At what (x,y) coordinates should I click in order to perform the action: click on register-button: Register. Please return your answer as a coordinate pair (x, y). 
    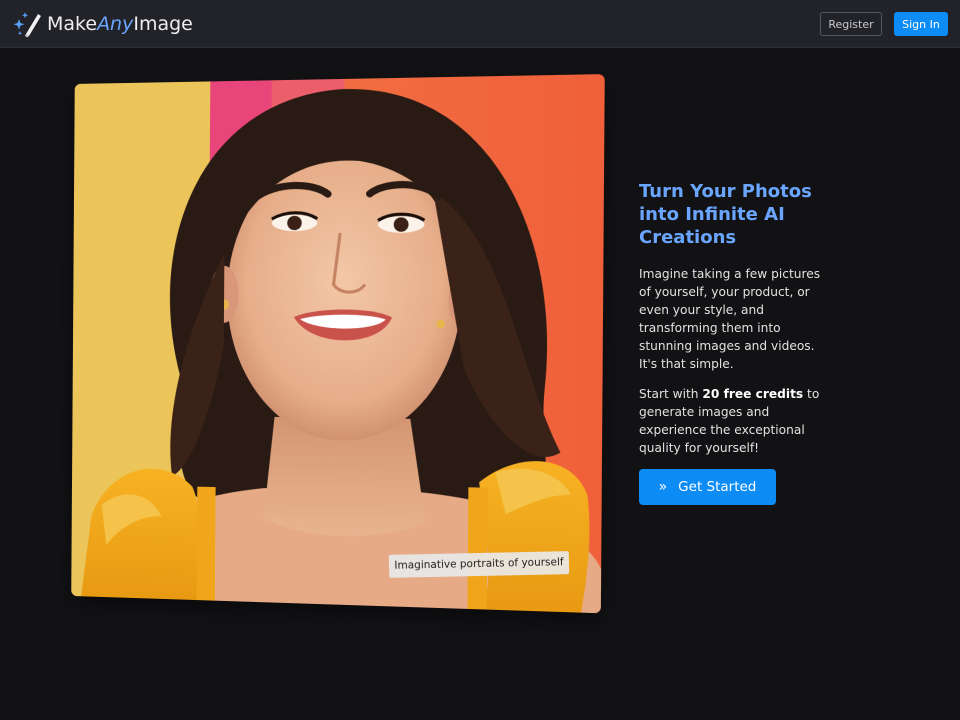
    Looking at the image, I should click on (851, 24).